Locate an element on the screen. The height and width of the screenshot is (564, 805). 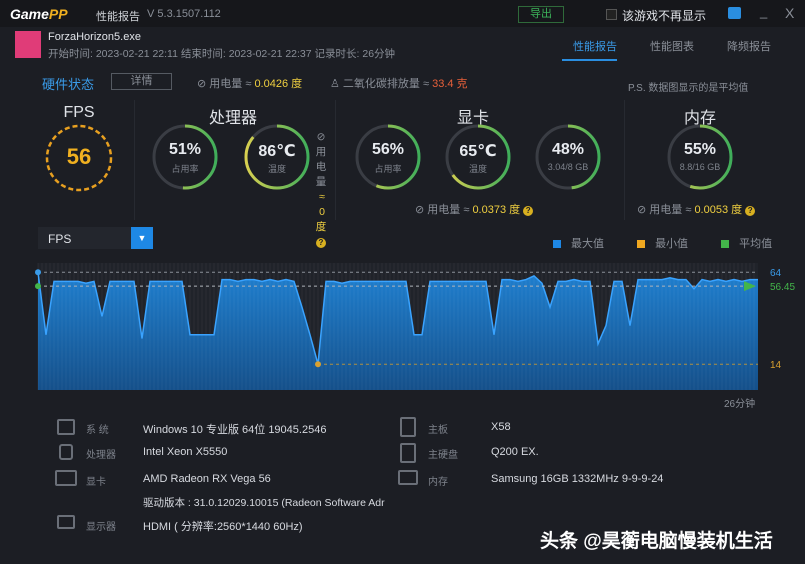
gpu-vram-label: 3.04/8 GB is located at coordinates (568, 167).